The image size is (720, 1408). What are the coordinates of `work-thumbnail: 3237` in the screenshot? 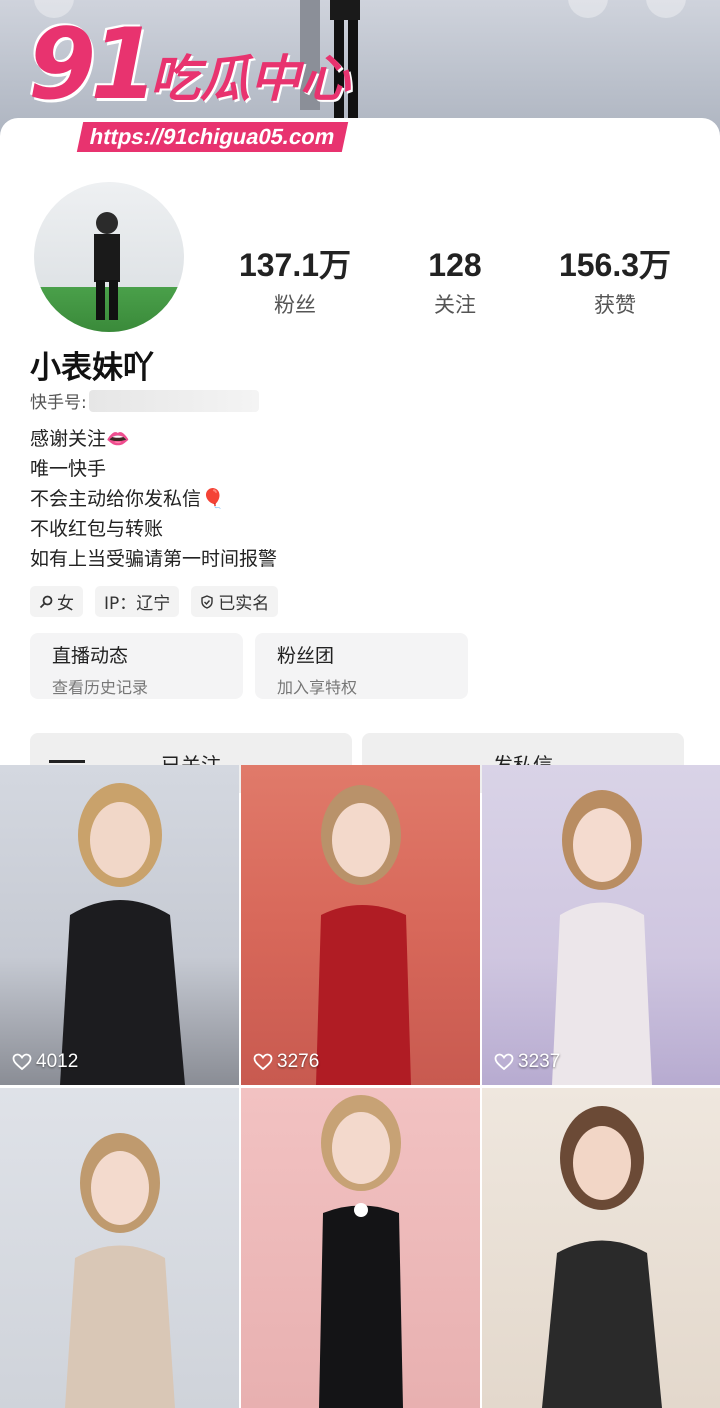 It's located at (601, 925).